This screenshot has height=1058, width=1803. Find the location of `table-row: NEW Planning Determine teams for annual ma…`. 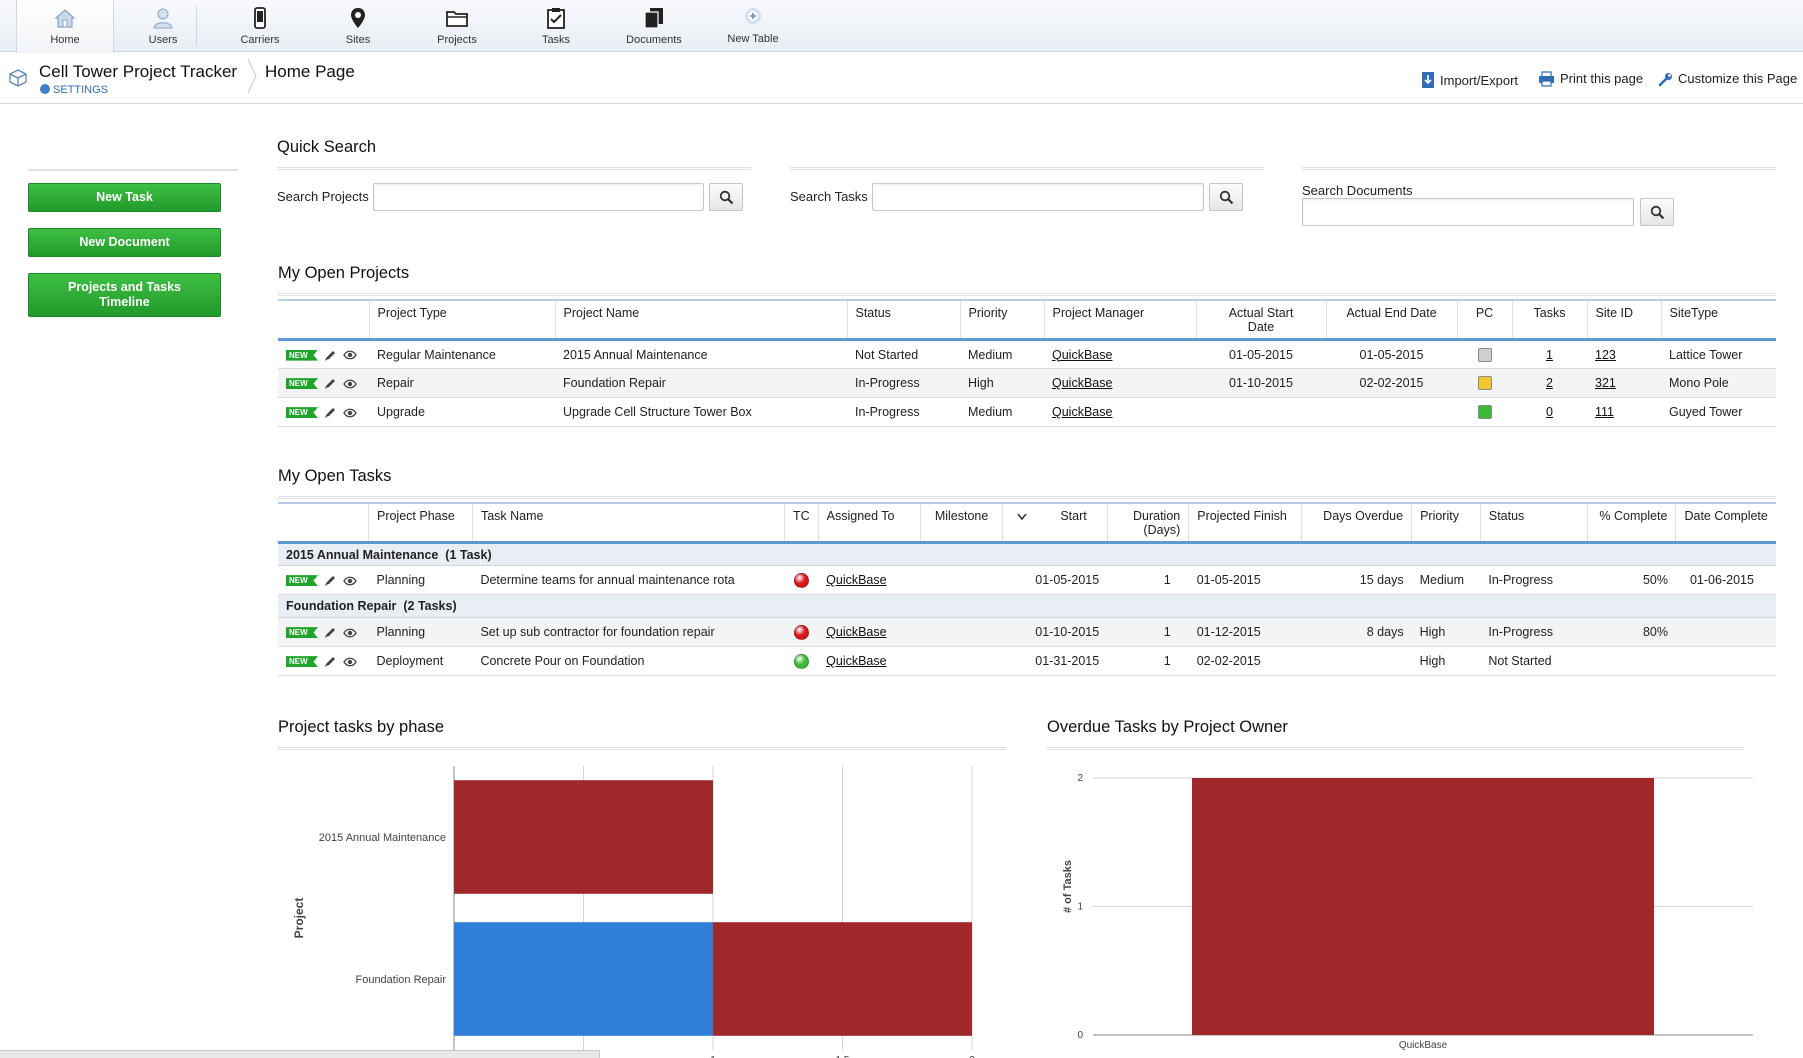

table-row: NEW Planning Determine teams for annual ma… is located at coordinates (1027, 580).